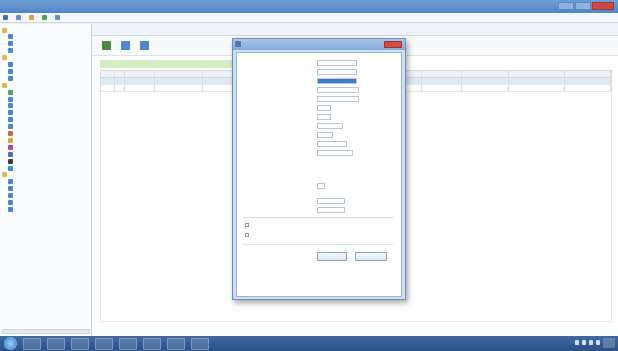 The image size is (618, 351). Describe the element at coordinates (104, 343) in the screenshot. I see `network-icon` at that location.